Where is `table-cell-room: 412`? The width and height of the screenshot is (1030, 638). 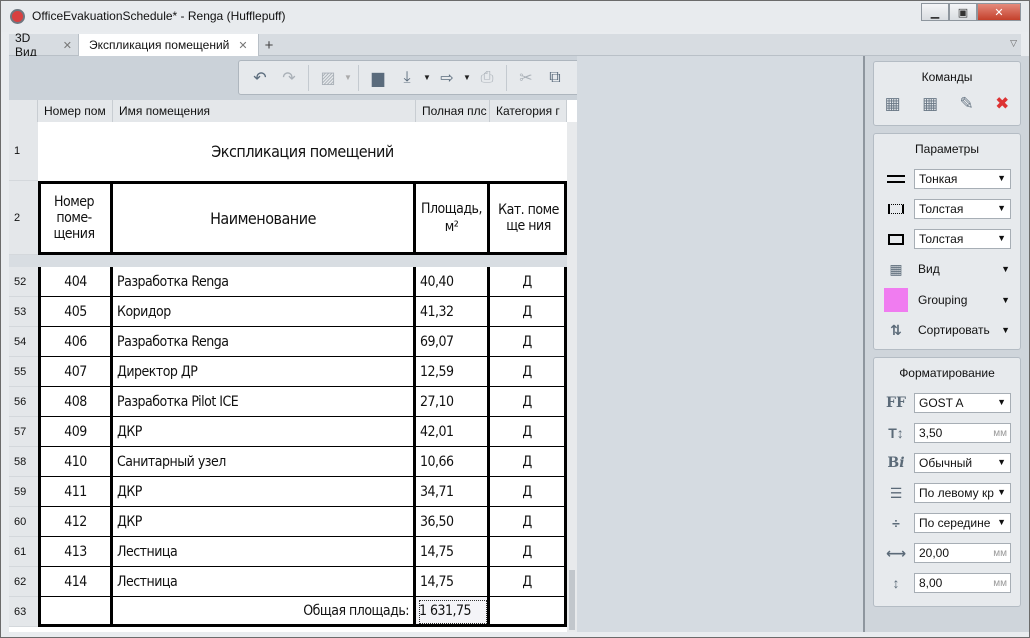 table-cell-room: 412 is located at coordinates (75, 522).